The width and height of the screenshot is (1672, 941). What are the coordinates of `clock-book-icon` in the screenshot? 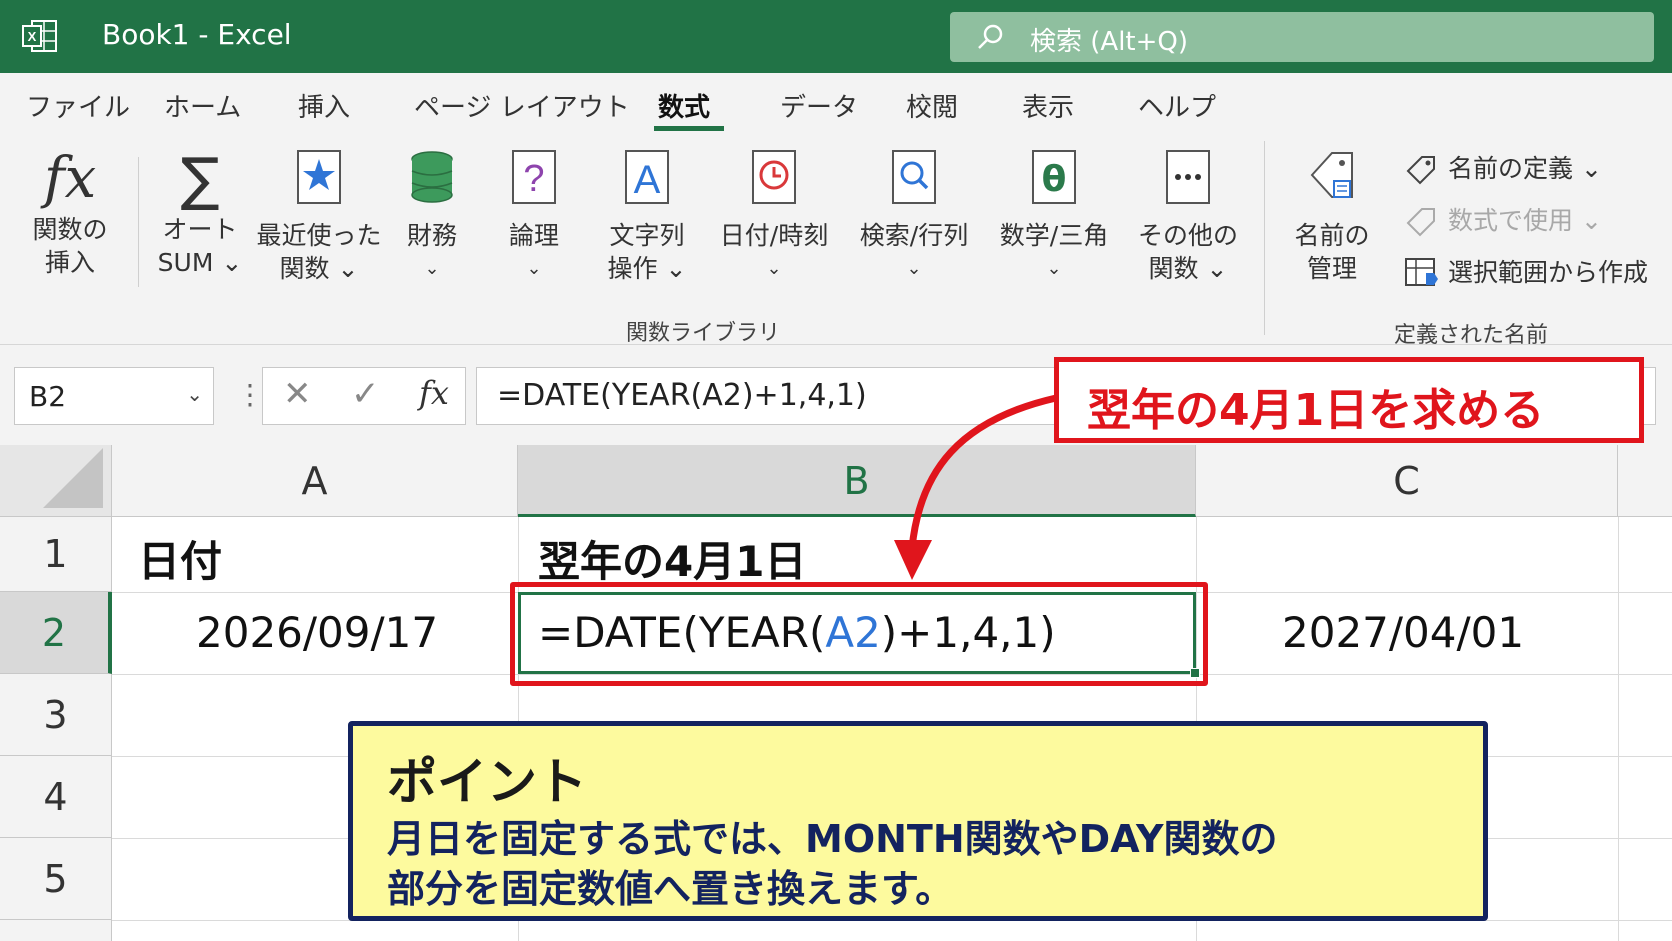 It's located at (774, 177).